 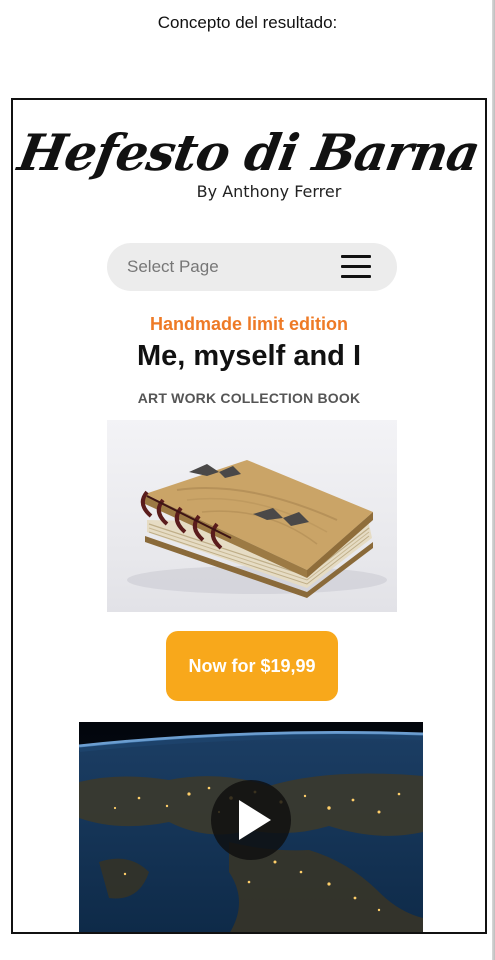 I want to click on brand-logo: Hefesto di Barna By Anthony Ferrer, so click(x=249, y=162).